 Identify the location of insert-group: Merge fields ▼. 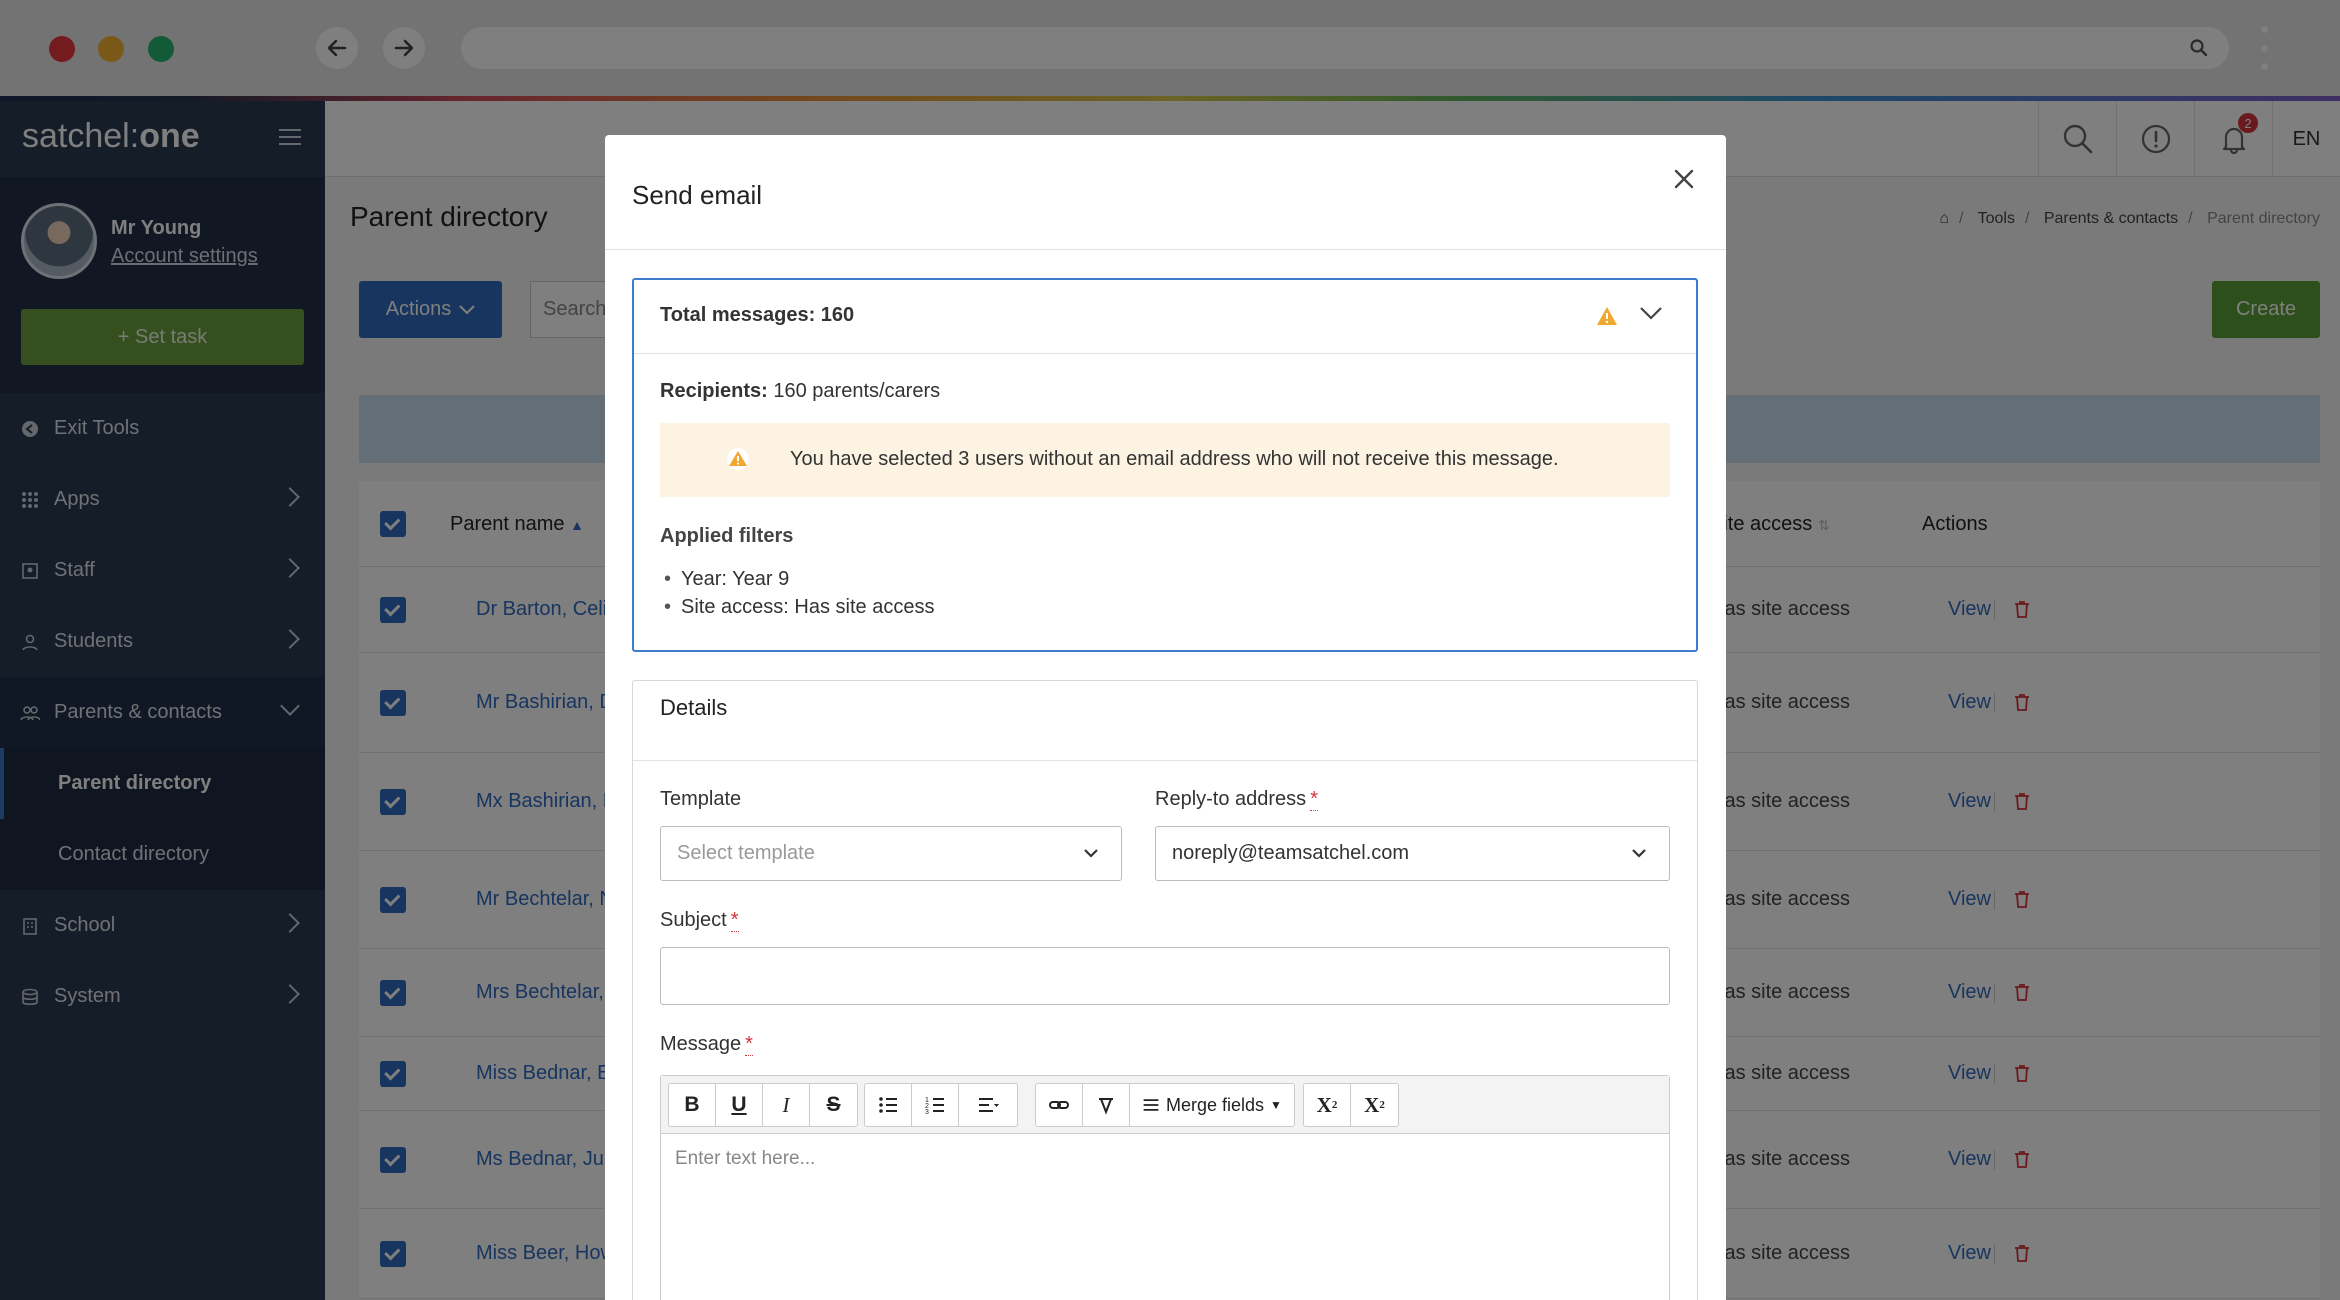
(1165, 1105).